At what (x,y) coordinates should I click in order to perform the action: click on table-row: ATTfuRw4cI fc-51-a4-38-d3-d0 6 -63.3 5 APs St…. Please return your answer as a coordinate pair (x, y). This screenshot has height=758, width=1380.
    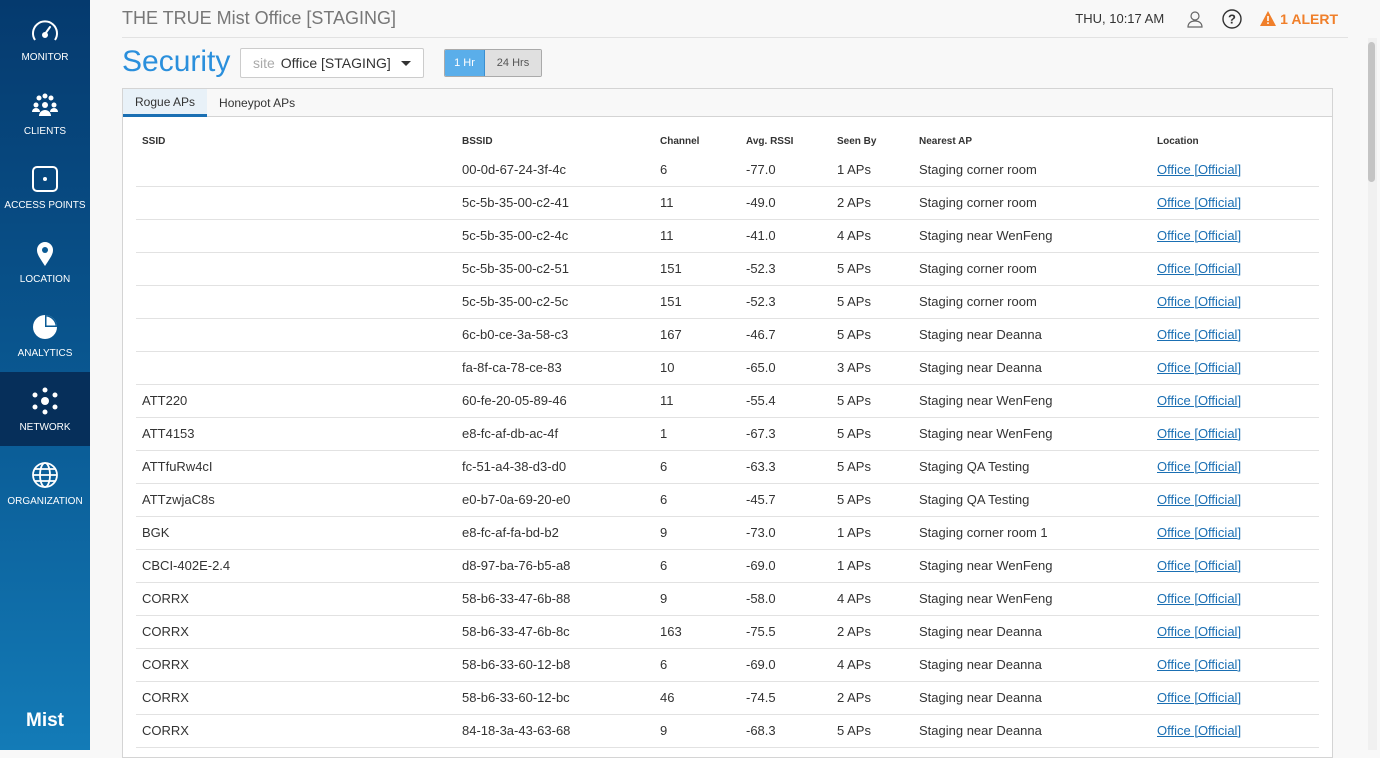
    Looking at the image, I should click on (727, 467).